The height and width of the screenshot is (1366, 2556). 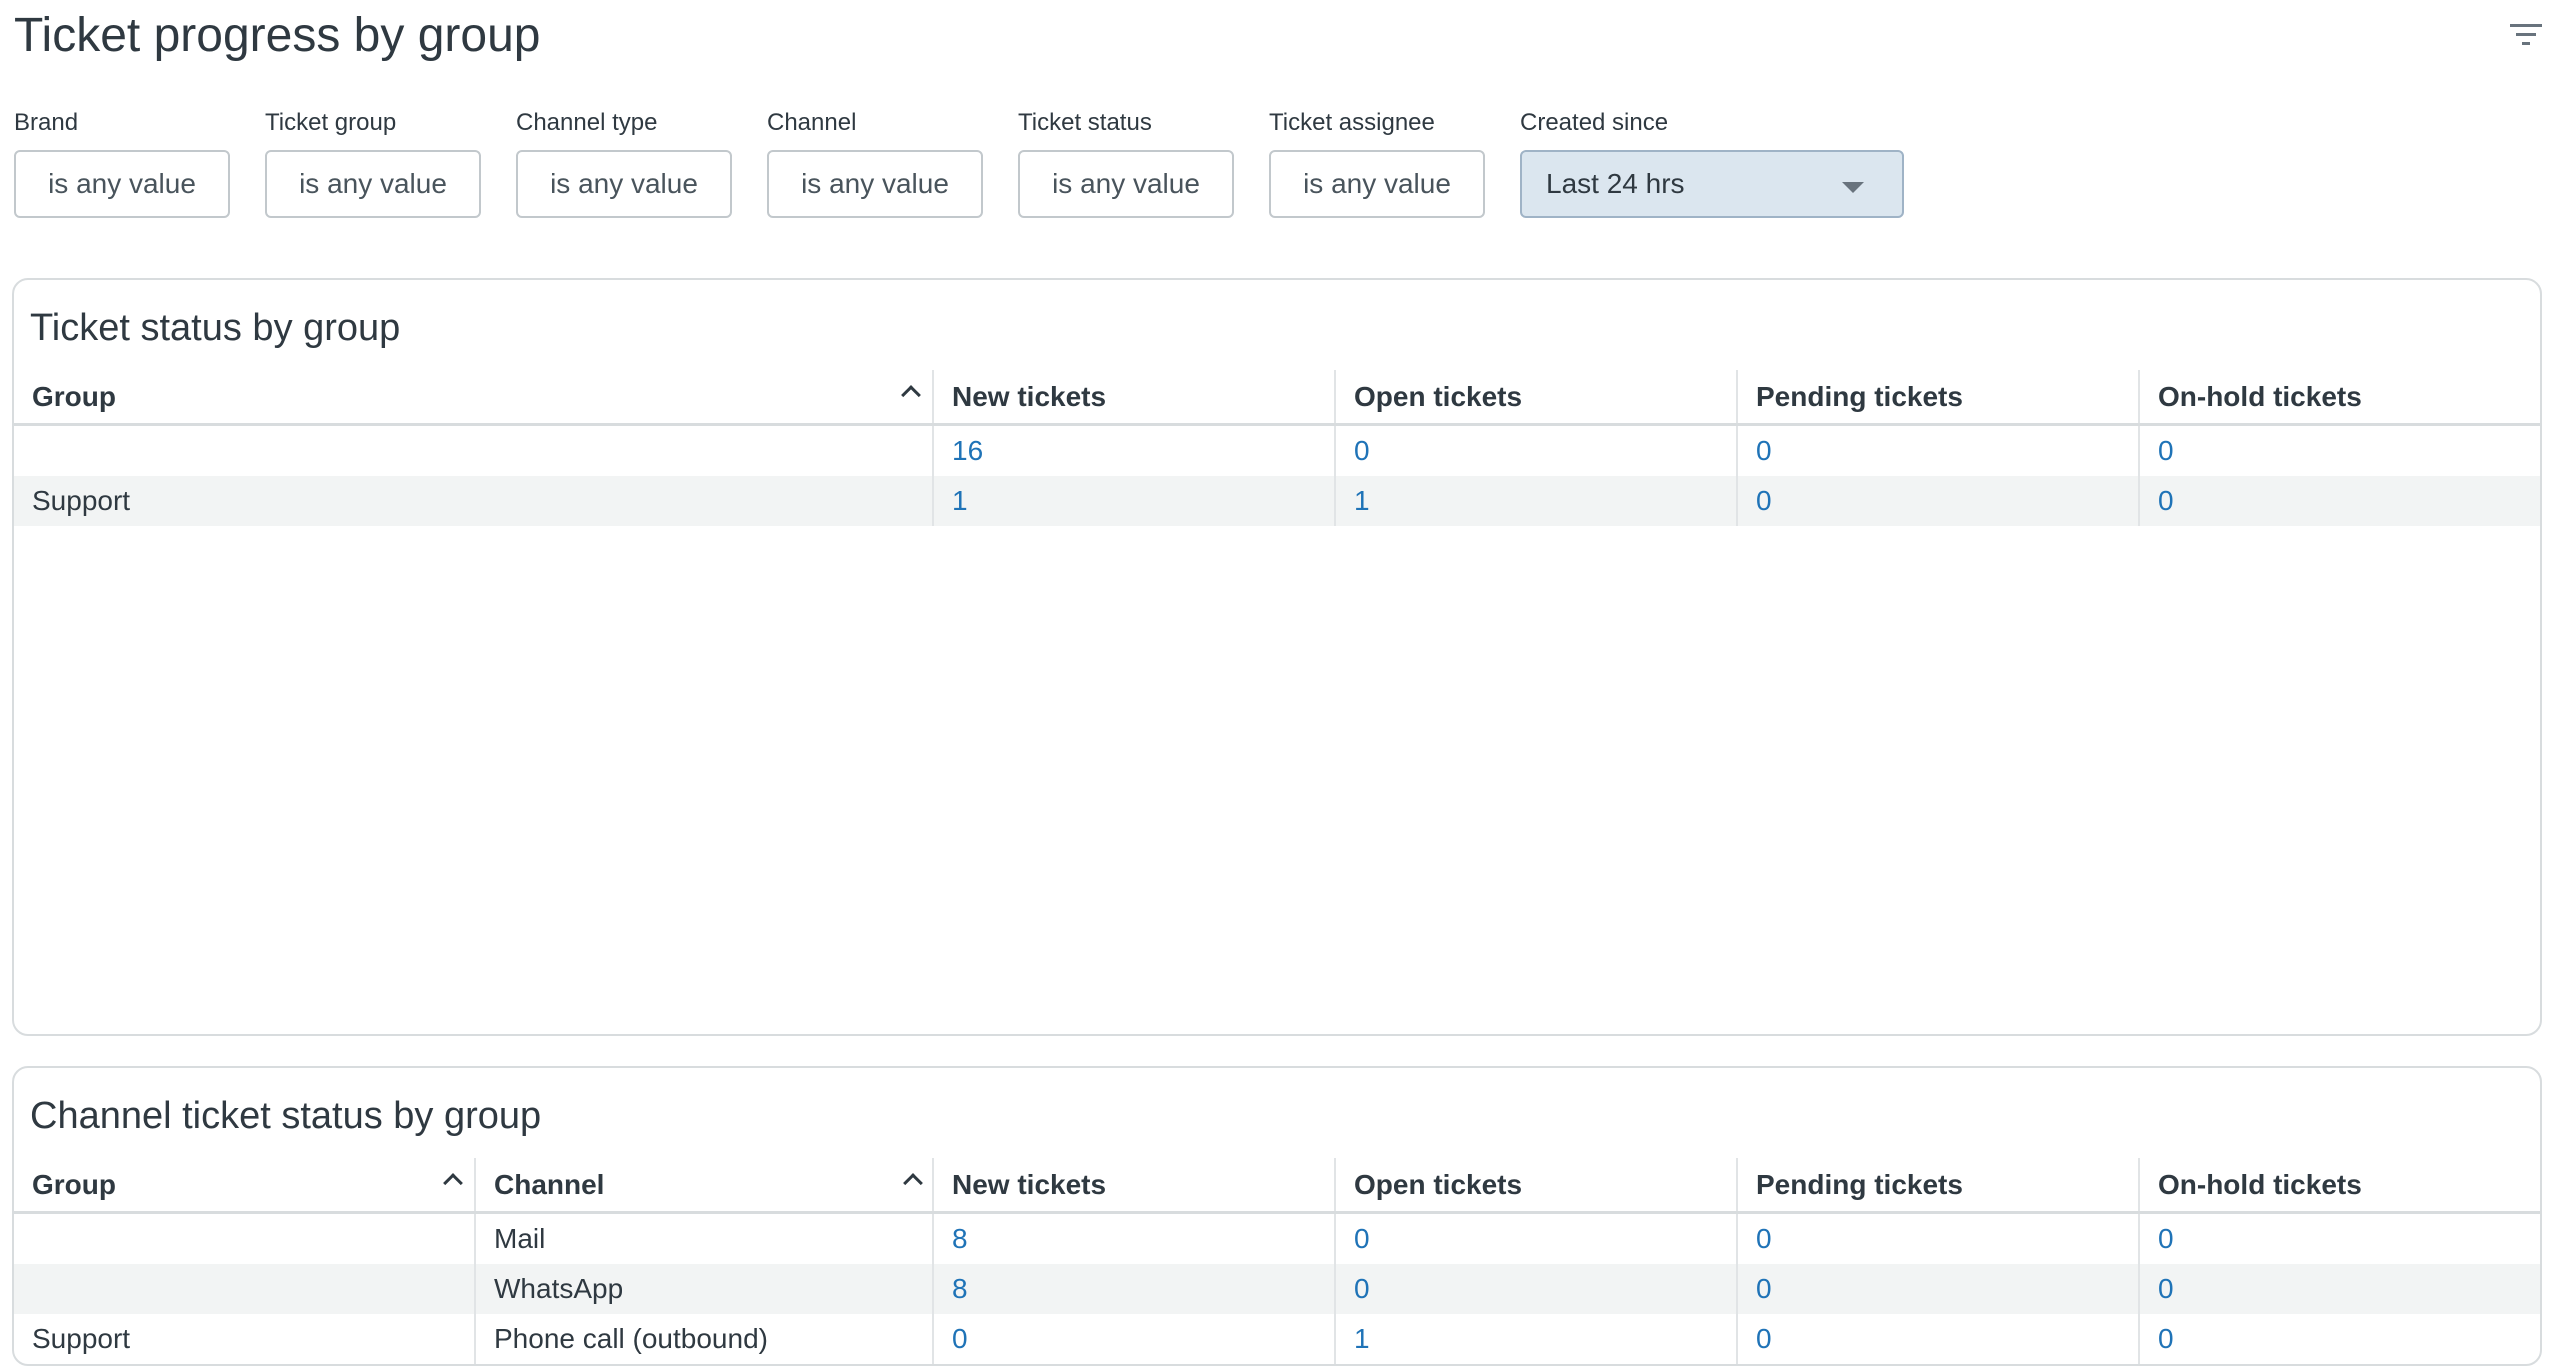 What do you see at coordinates (1133, 451) in the screenshot?
I see `cell-new-tickets: 16` at bounding box center [1133, 451].